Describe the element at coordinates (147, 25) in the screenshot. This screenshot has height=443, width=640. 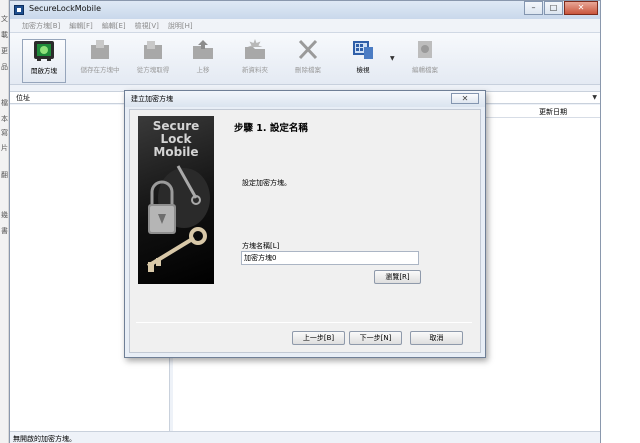
I see `menu-view: 檢視[V]` at that location.